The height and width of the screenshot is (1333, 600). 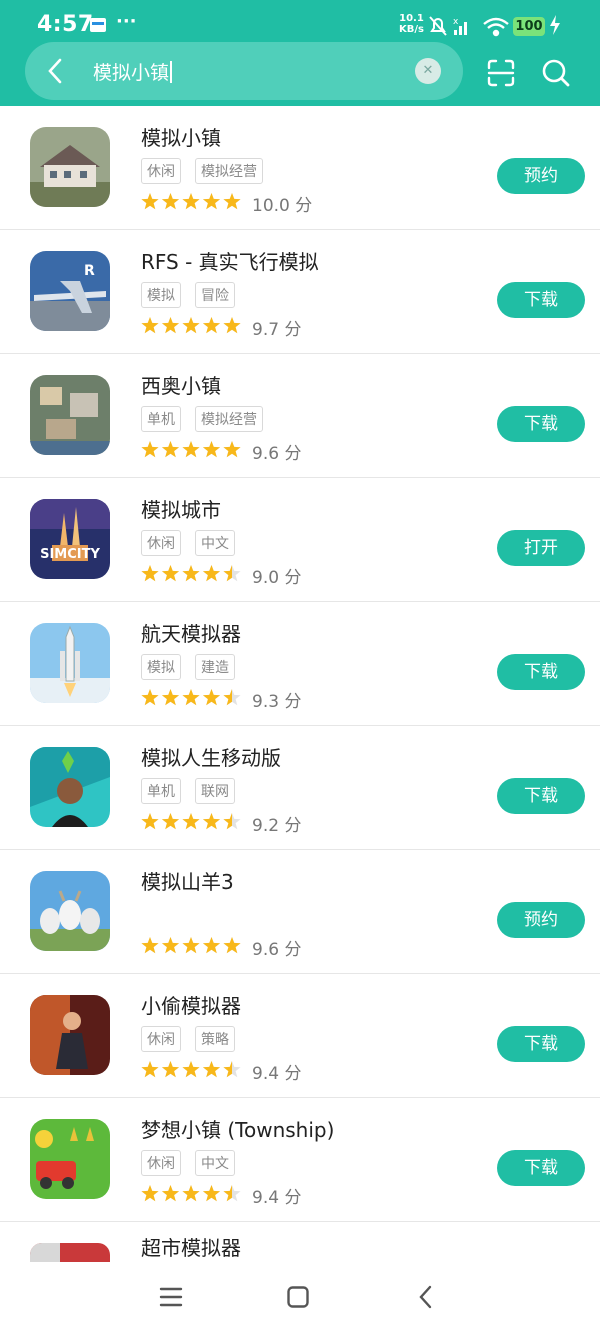 I want to click on back-arrow-icon, so click(x=55, y=71).